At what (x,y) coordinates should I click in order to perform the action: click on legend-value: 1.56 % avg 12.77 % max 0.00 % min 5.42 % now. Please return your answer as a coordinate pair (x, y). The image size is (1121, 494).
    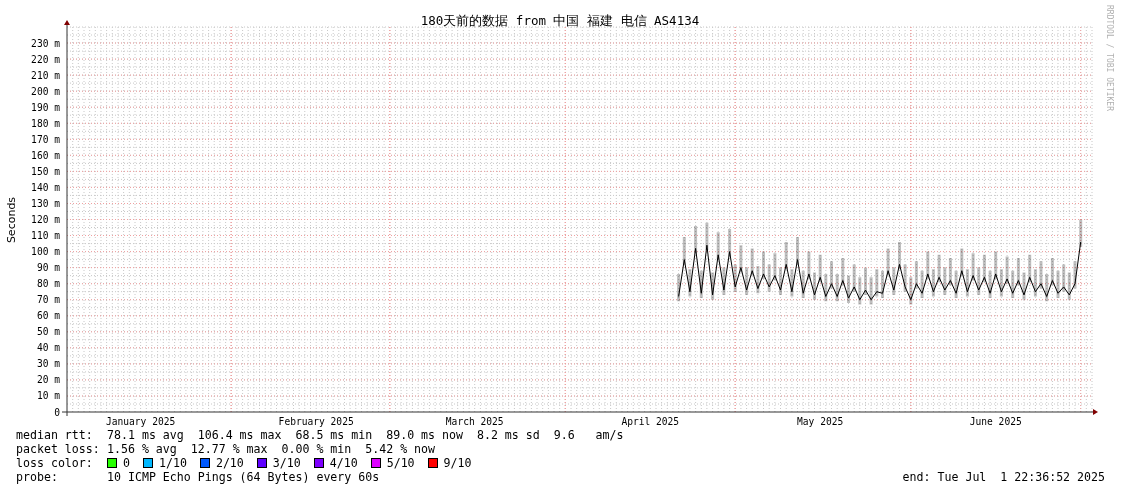
    Looking at the image, I should click on (271, 449).